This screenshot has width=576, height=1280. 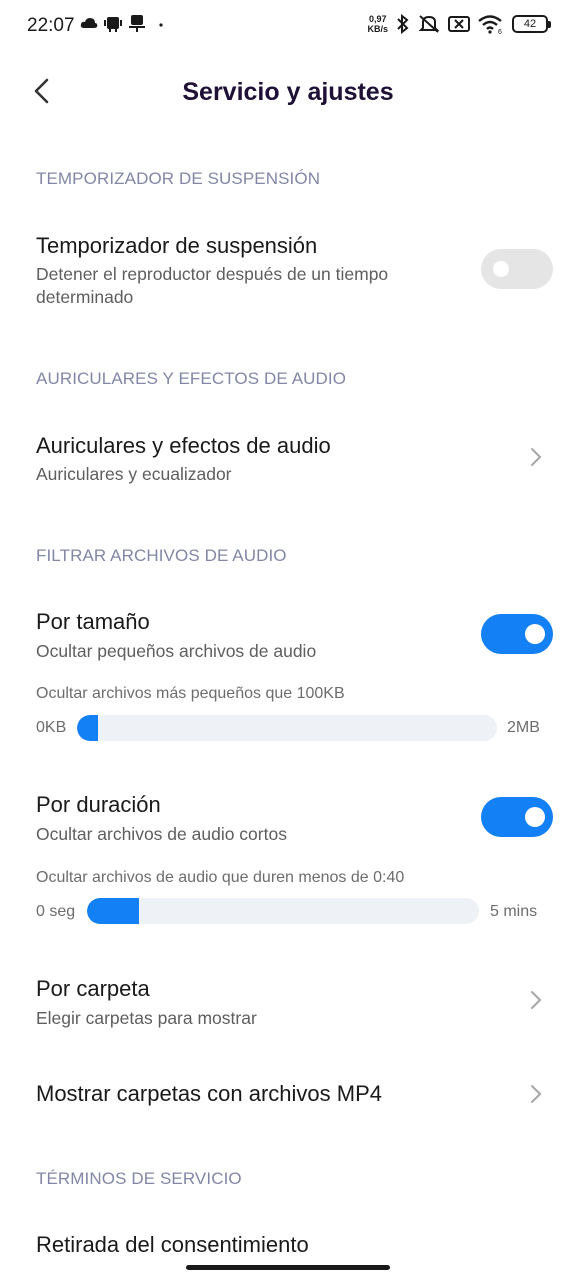 What do you see at coordinates (93, 988) in the screenshot?
I see `by-folder-title: Por carpeta` at bounding box center [93, 988].